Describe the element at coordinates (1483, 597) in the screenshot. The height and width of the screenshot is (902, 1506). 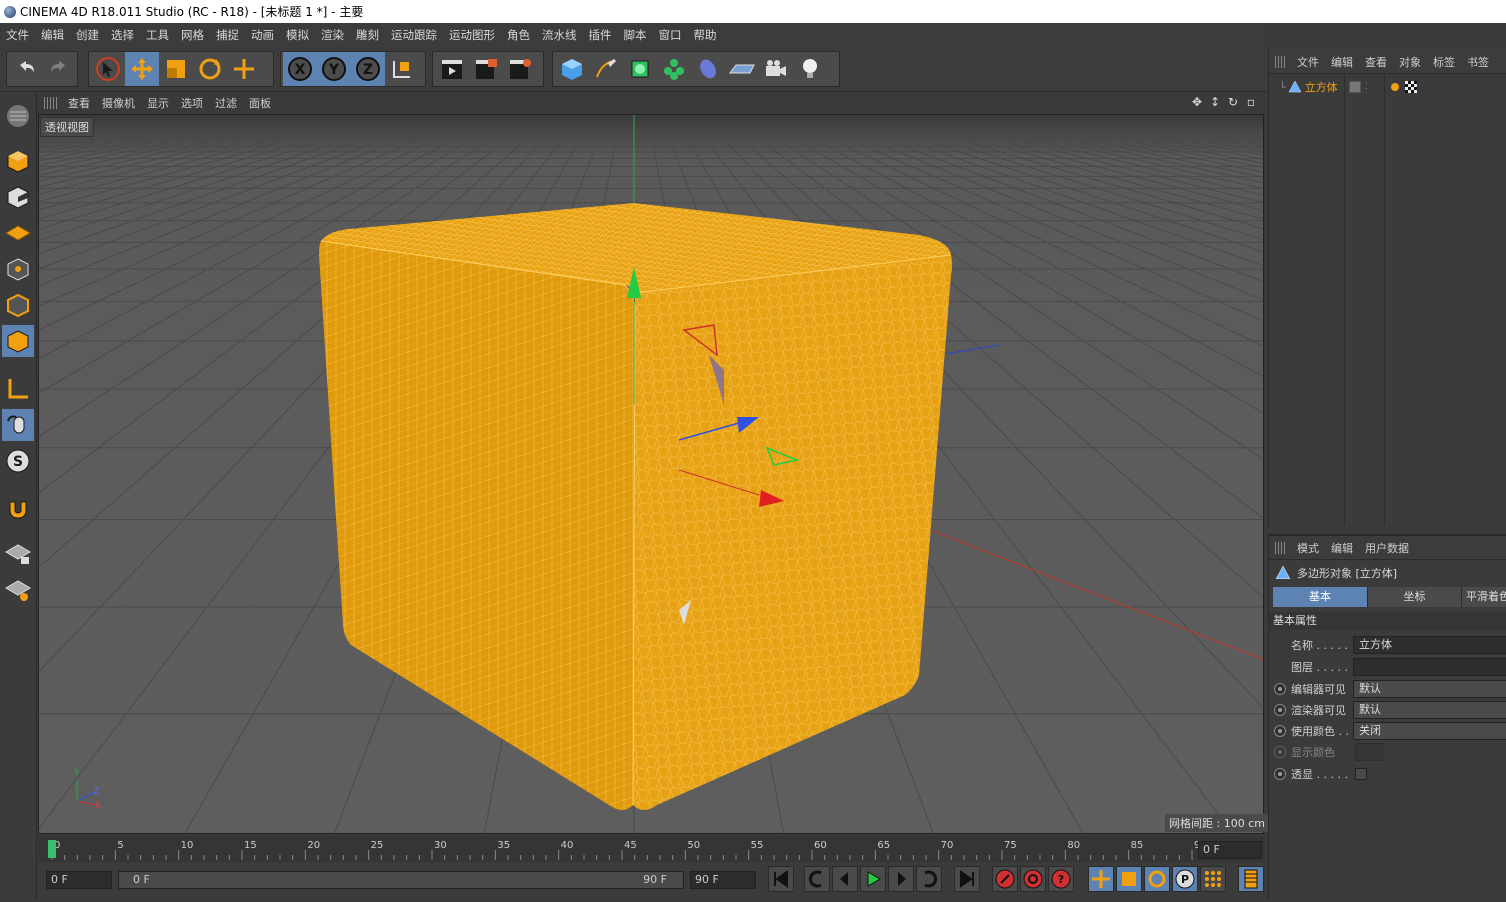
I see `tab-phong: 平滑着色` at that location.